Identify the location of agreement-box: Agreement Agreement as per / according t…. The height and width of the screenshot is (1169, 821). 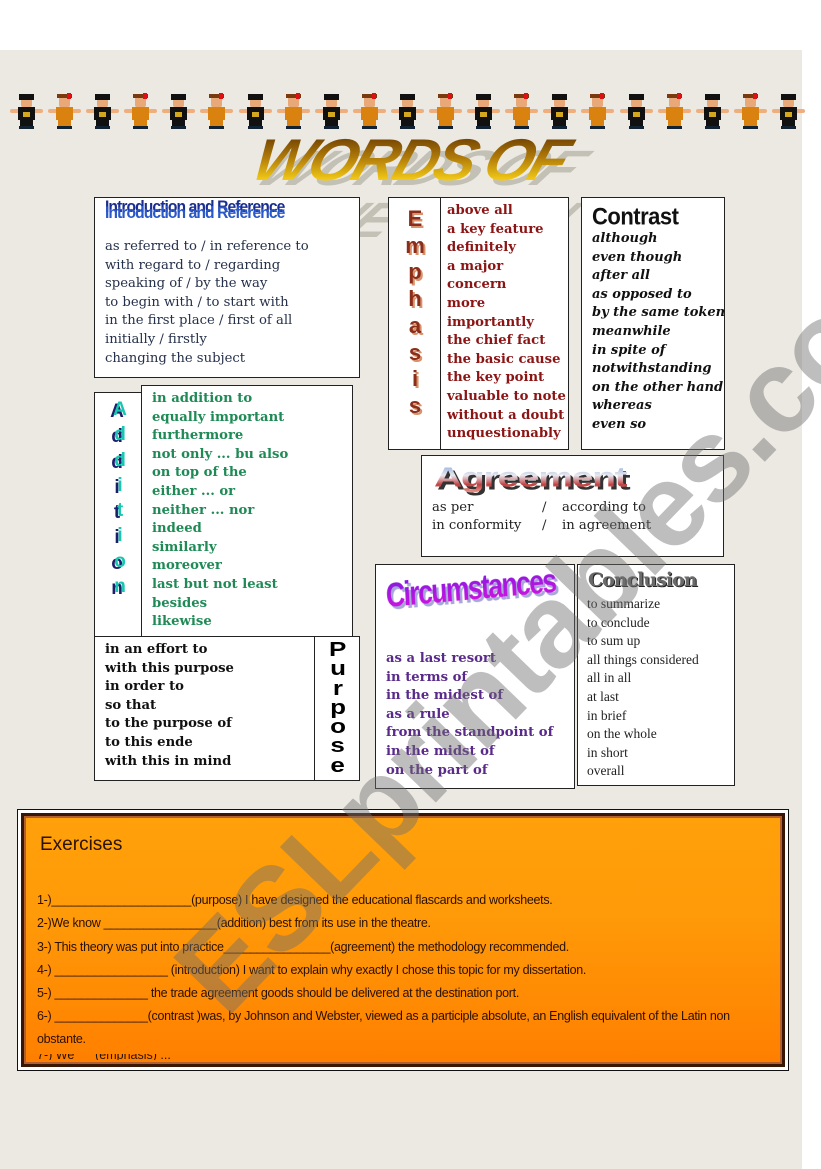
(572, 506).